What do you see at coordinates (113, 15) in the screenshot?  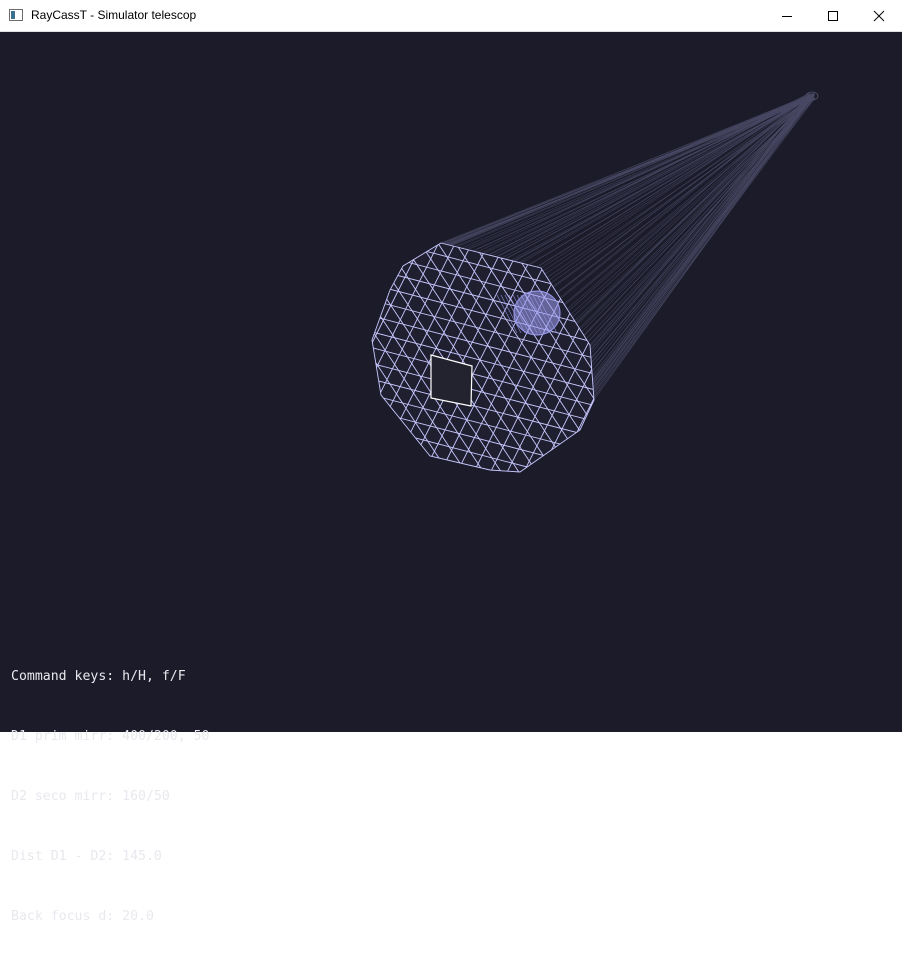 I see `window-title: RayCassT - Simulator telescop` at bounding box center [113, 15].